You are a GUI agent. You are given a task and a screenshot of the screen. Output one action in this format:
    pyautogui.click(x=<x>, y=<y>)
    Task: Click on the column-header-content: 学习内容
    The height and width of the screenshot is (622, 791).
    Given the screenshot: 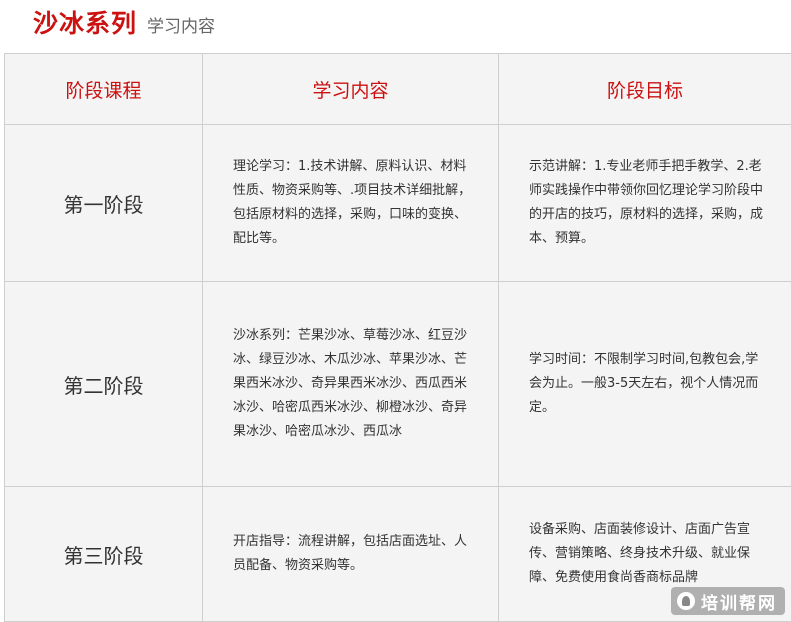 What is the action you would take?
    pyautogui.click(x=351, y=89)
    